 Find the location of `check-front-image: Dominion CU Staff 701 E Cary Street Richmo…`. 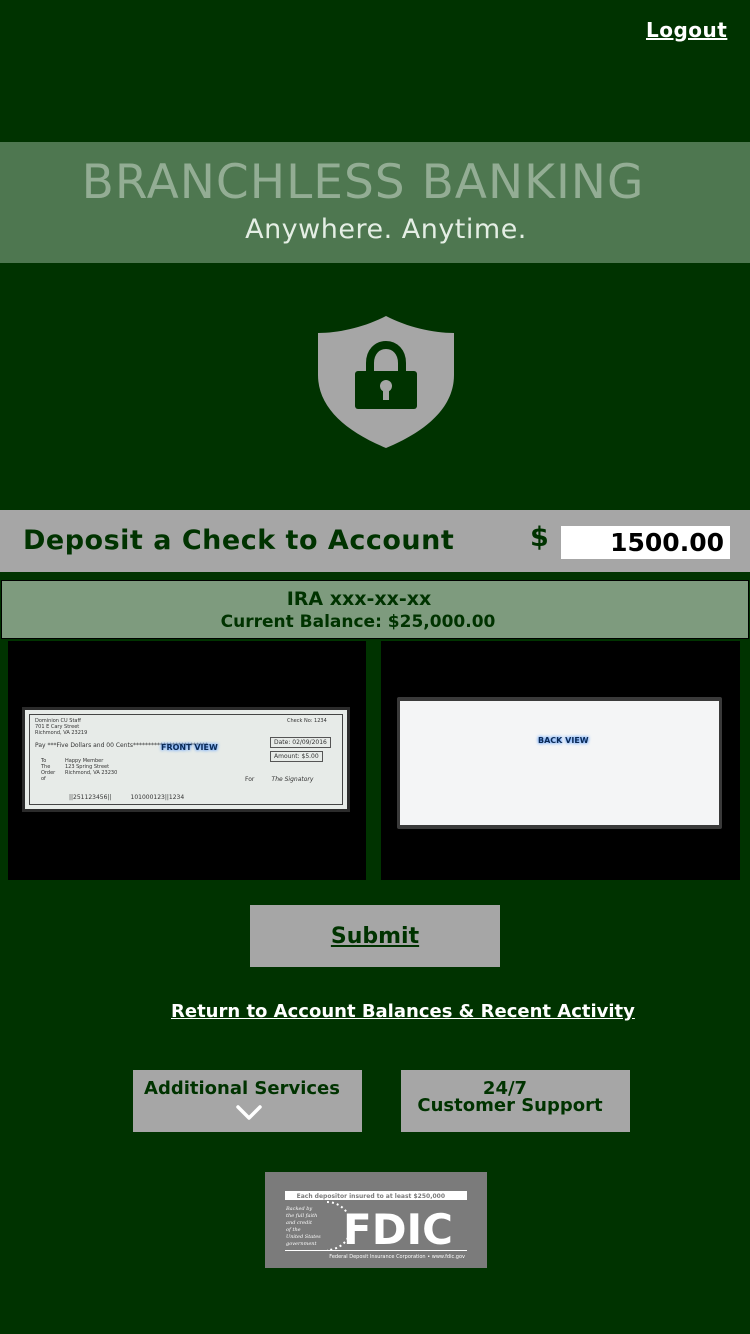

check-front-image: Dominion CU Staff 701 E Cary Street Richmo… is located at coordinates (187, 760).